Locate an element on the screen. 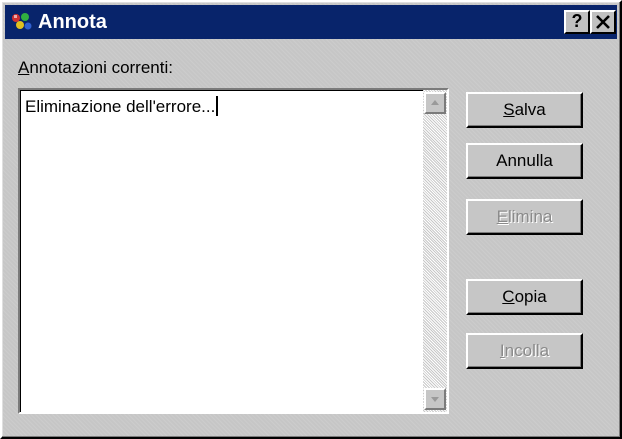 The image size is (622, 439). delete-button: Elimina is located at coordinates (524, 217).